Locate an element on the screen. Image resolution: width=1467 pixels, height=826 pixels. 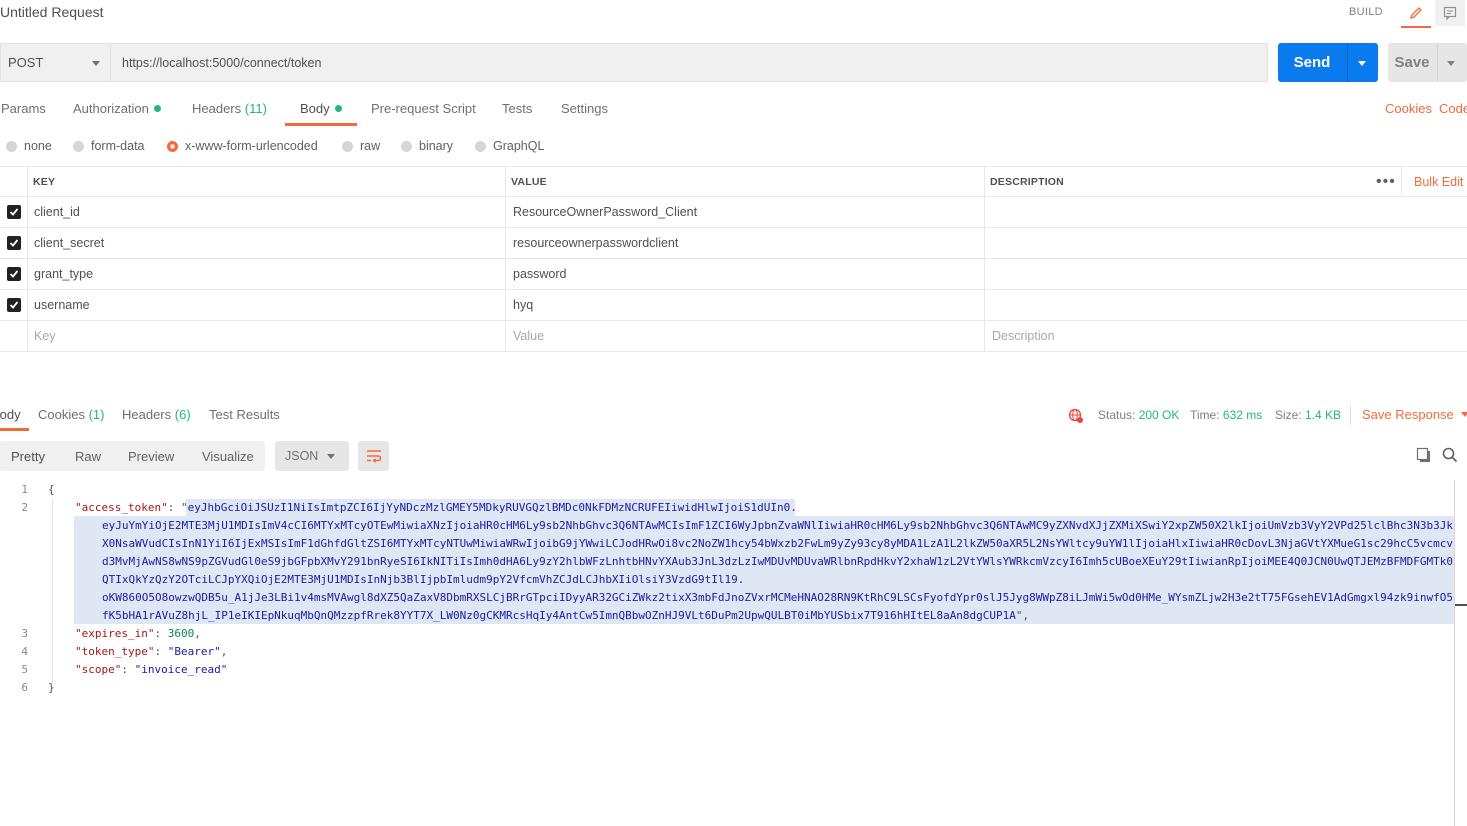
code-open-brace: { is located at coordinates (51, 489).